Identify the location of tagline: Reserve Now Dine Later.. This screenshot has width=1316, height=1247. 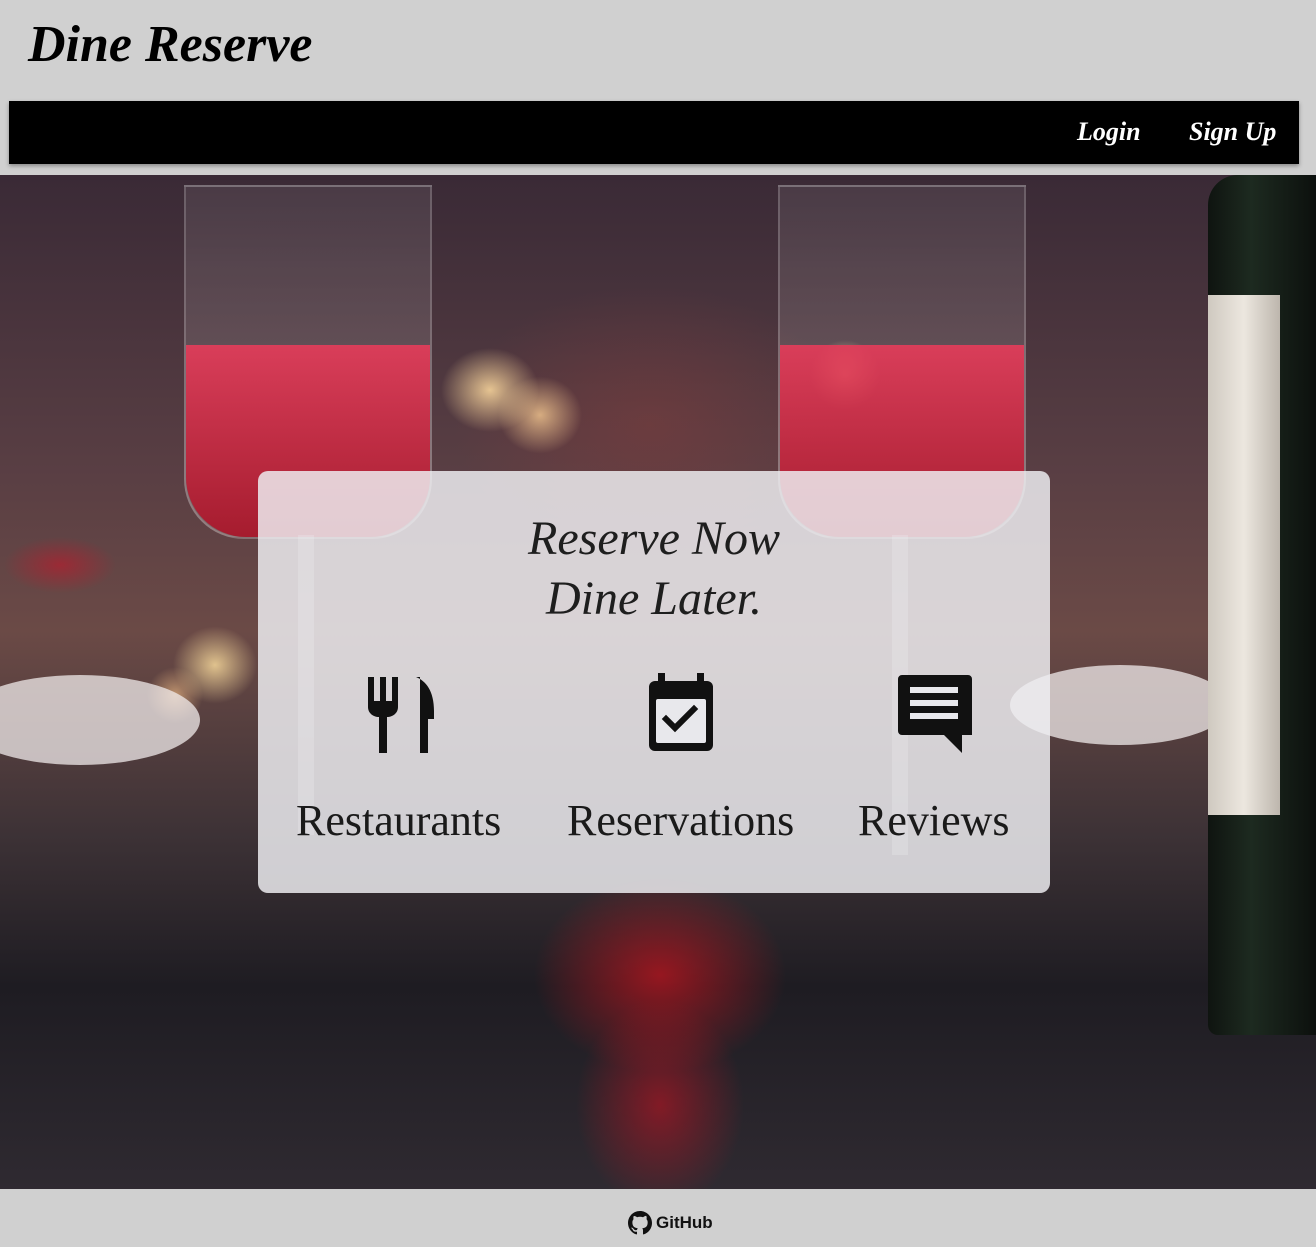
(654, 569).